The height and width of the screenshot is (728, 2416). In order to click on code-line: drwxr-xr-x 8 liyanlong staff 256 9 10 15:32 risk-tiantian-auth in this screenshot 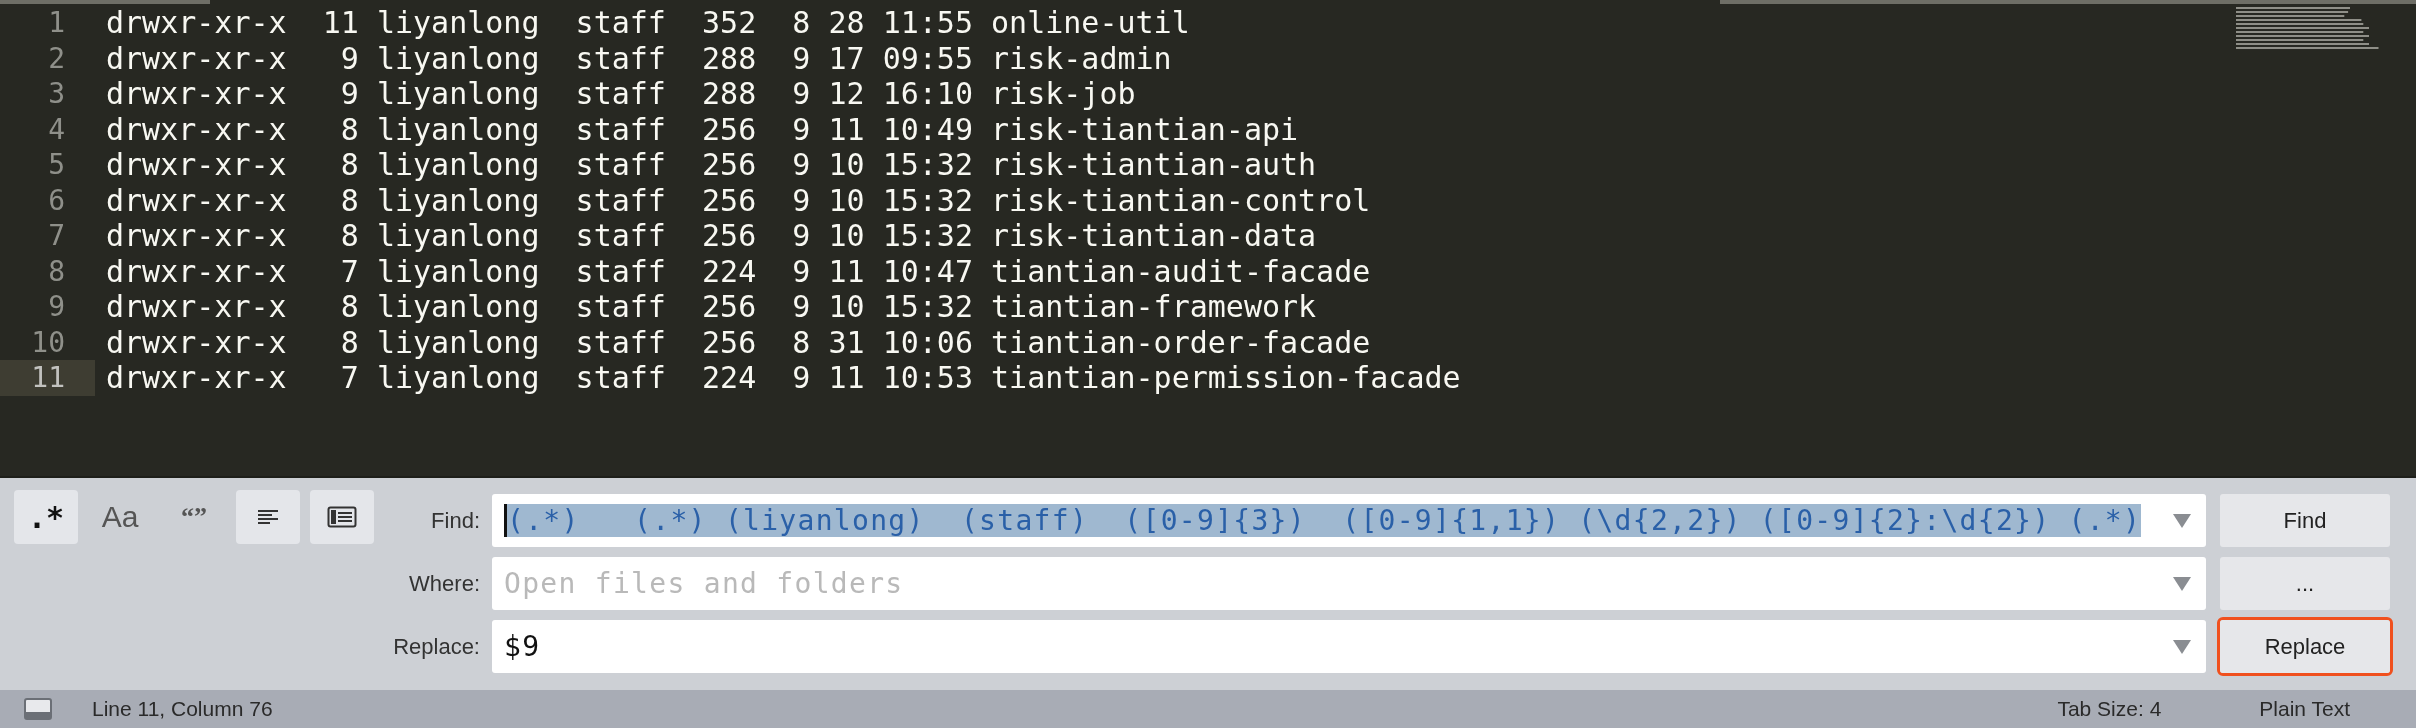, I will do `click(711, 165)`.